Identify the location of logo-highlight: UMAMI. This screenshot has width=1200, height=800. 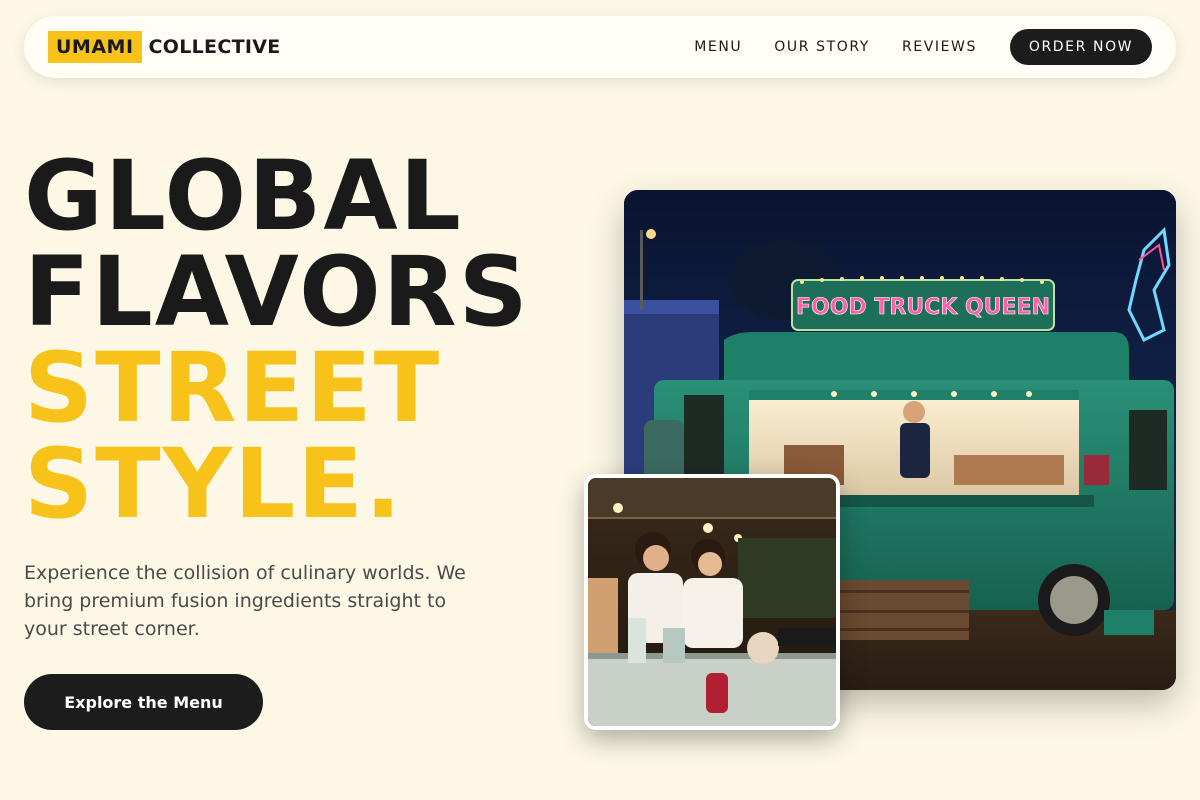
(95, 47).